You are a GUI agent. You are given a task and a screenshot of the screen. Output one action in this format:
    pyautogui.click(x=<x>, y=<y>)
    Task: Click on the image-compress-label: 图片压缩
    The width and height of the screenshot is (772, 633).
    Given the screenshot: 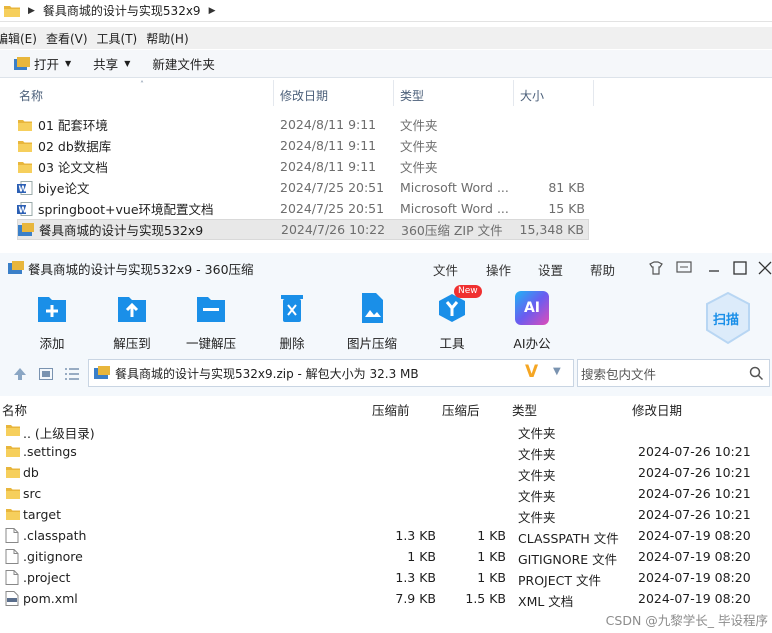 What is the action you would take?
    pyautogui.click(x=371, y=343)
    